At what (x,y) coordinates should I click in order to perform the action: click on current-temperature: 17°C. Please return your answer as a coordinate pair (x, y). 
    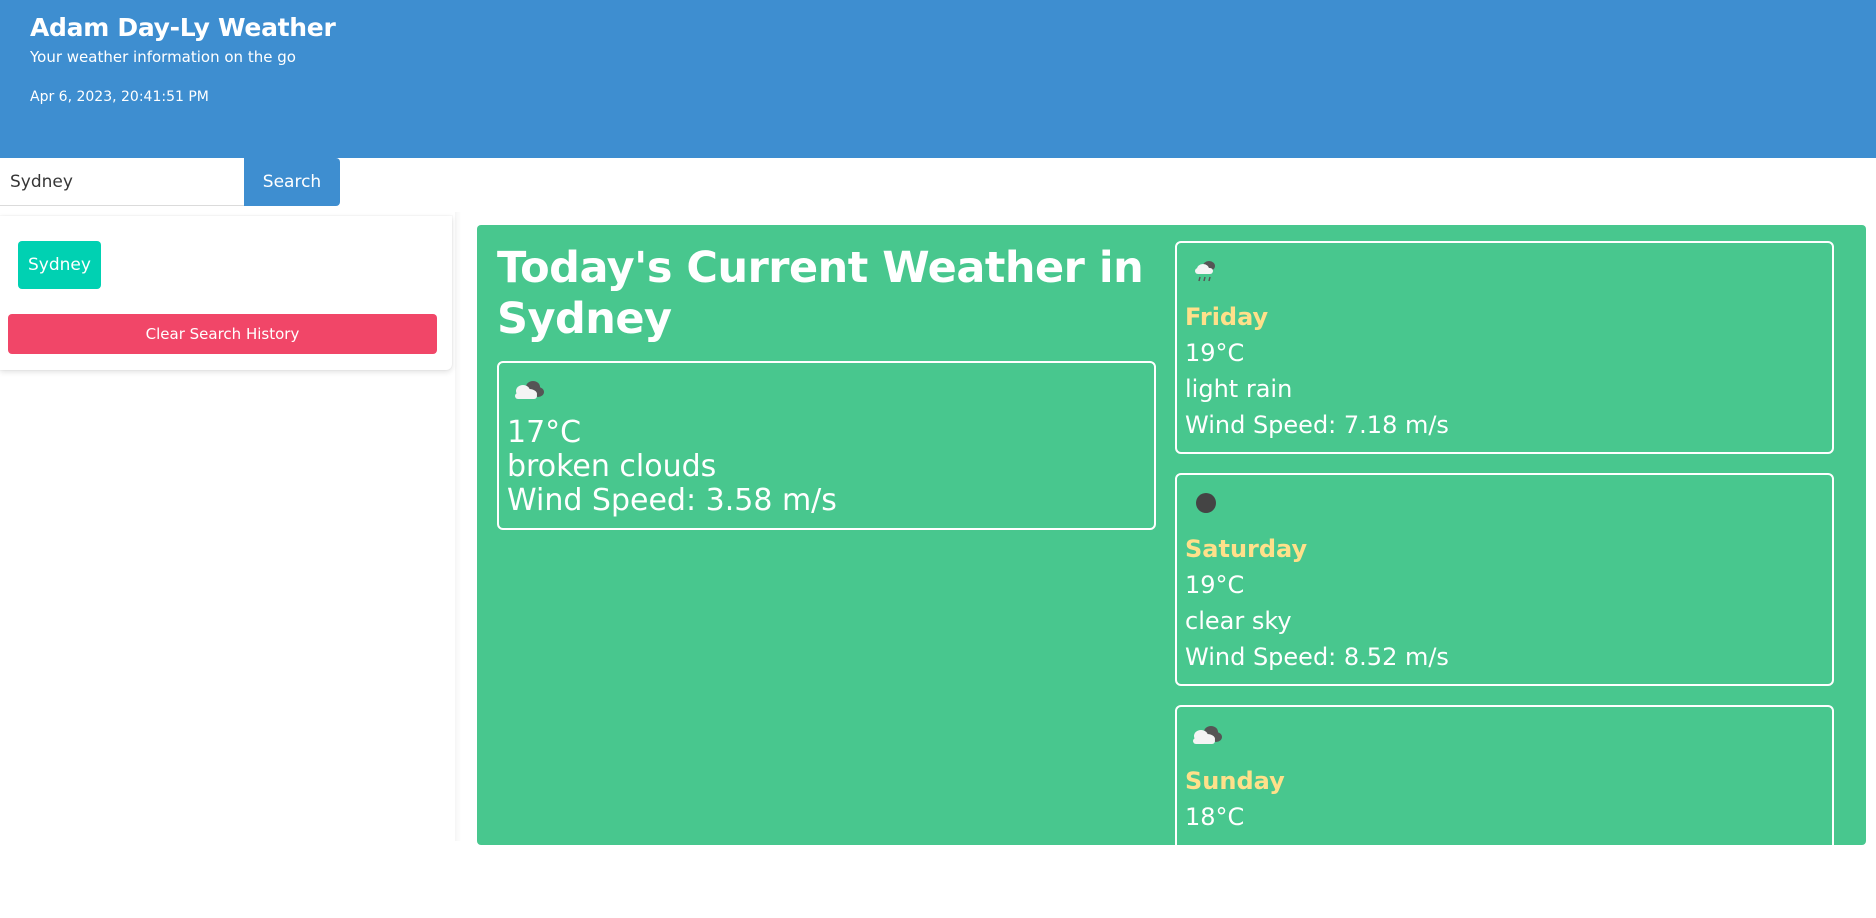
    Looking at the image, I should click on (544, 432).